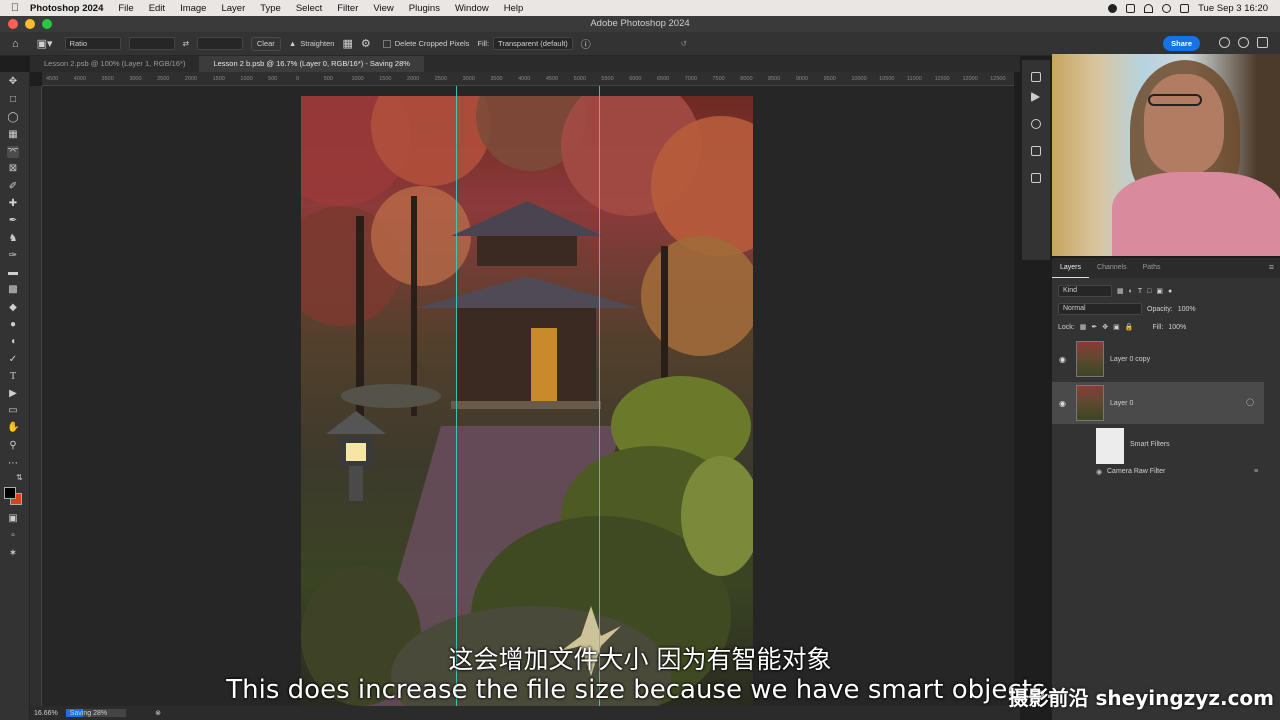 This screenshot has height=720, width=1280. I want to click on blend-mode-select: Normal, so click(1100, 309).